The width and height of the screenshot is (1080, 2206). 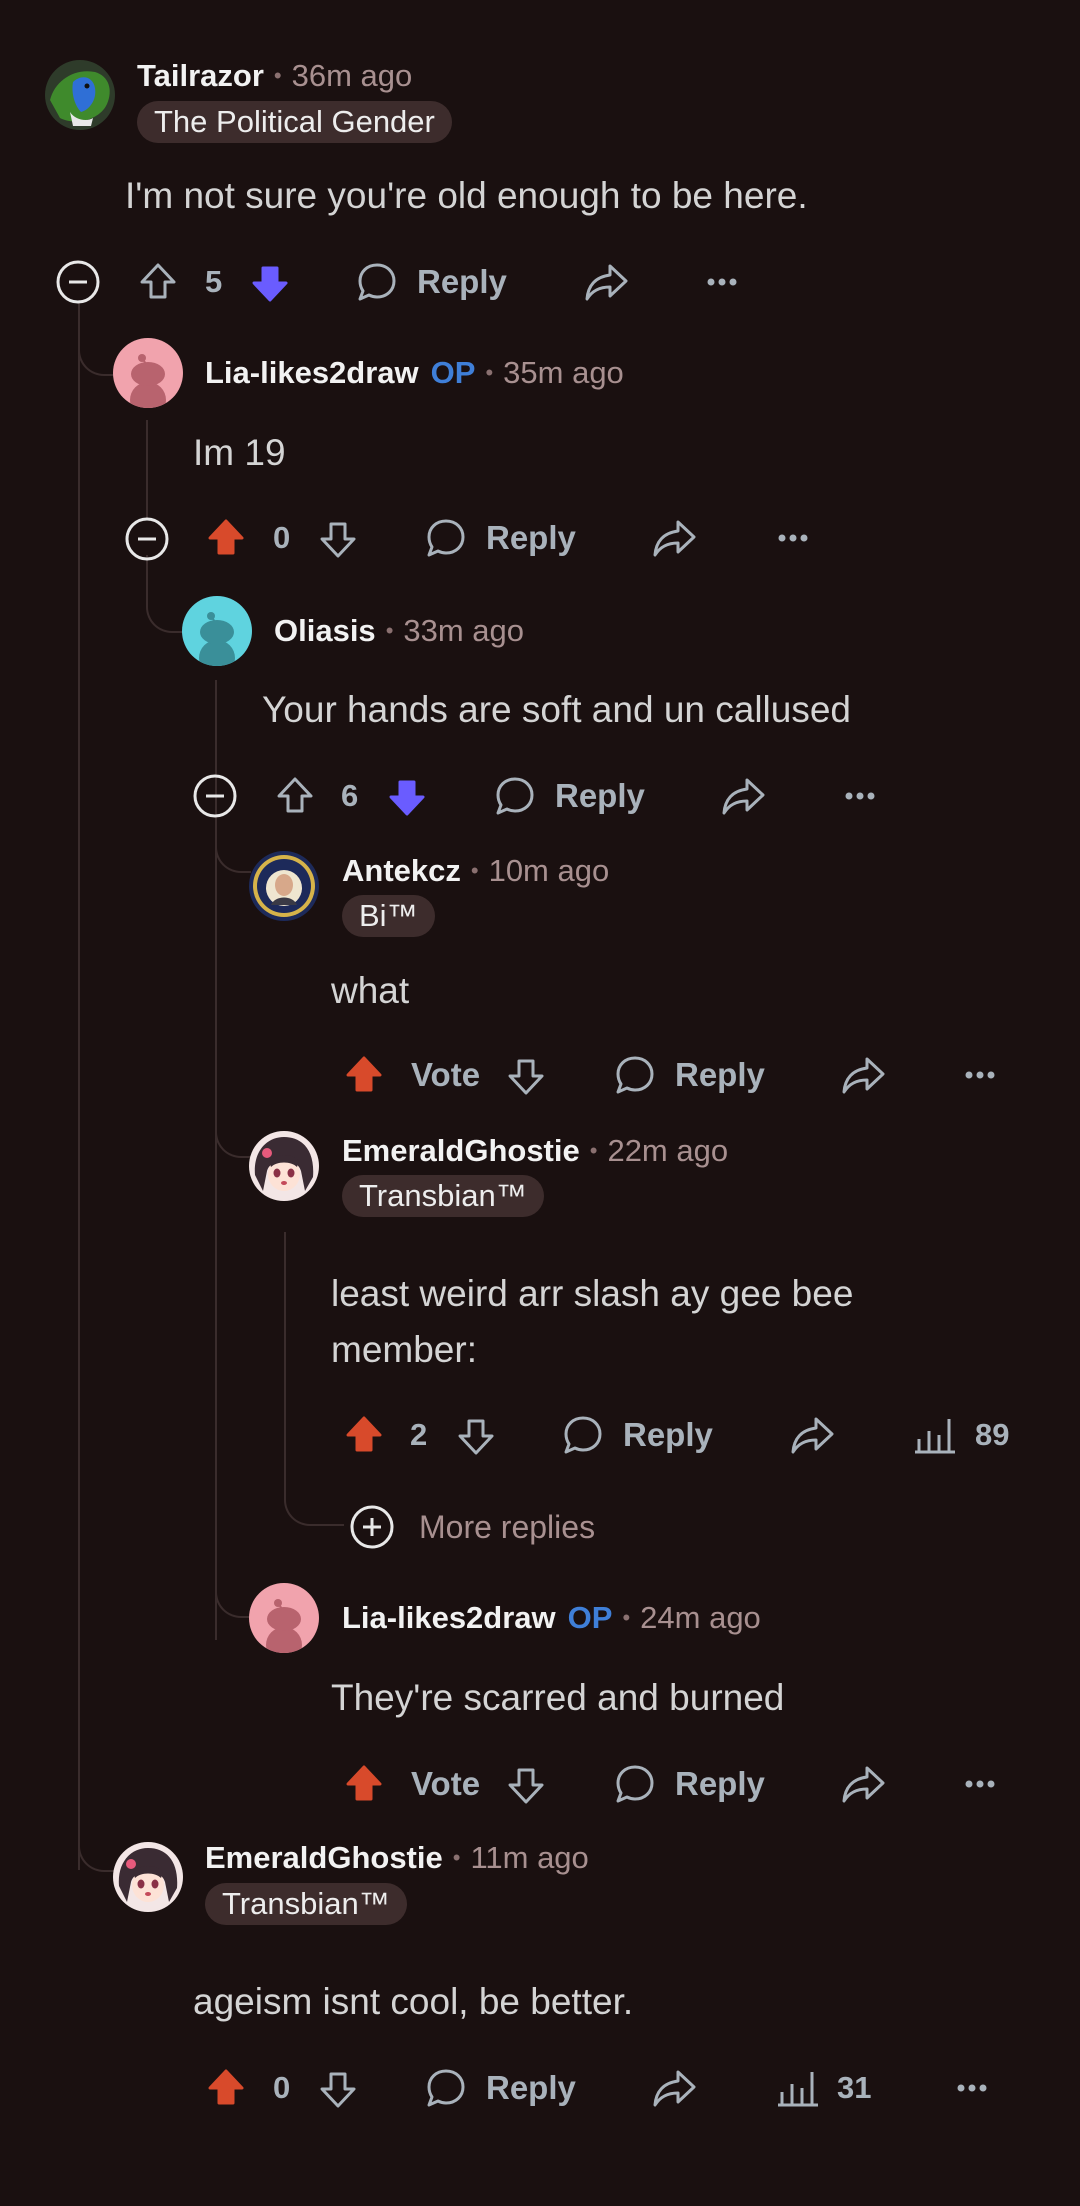 What do you see at coordinates (214, 281) in the screenshot?
I see `vote-count: 5` at bounding box center [214, 281].